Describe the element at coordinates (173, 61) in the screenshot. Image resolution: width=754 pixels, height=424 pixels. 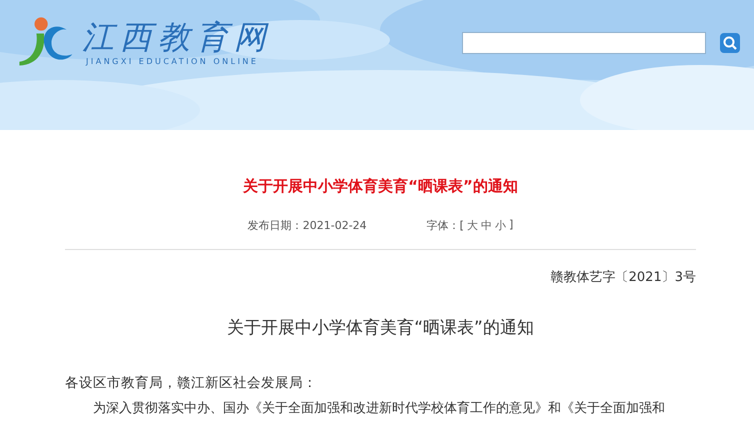
I see `site-tagline: JIANGXI EDUCATION ONLINE` at that location.